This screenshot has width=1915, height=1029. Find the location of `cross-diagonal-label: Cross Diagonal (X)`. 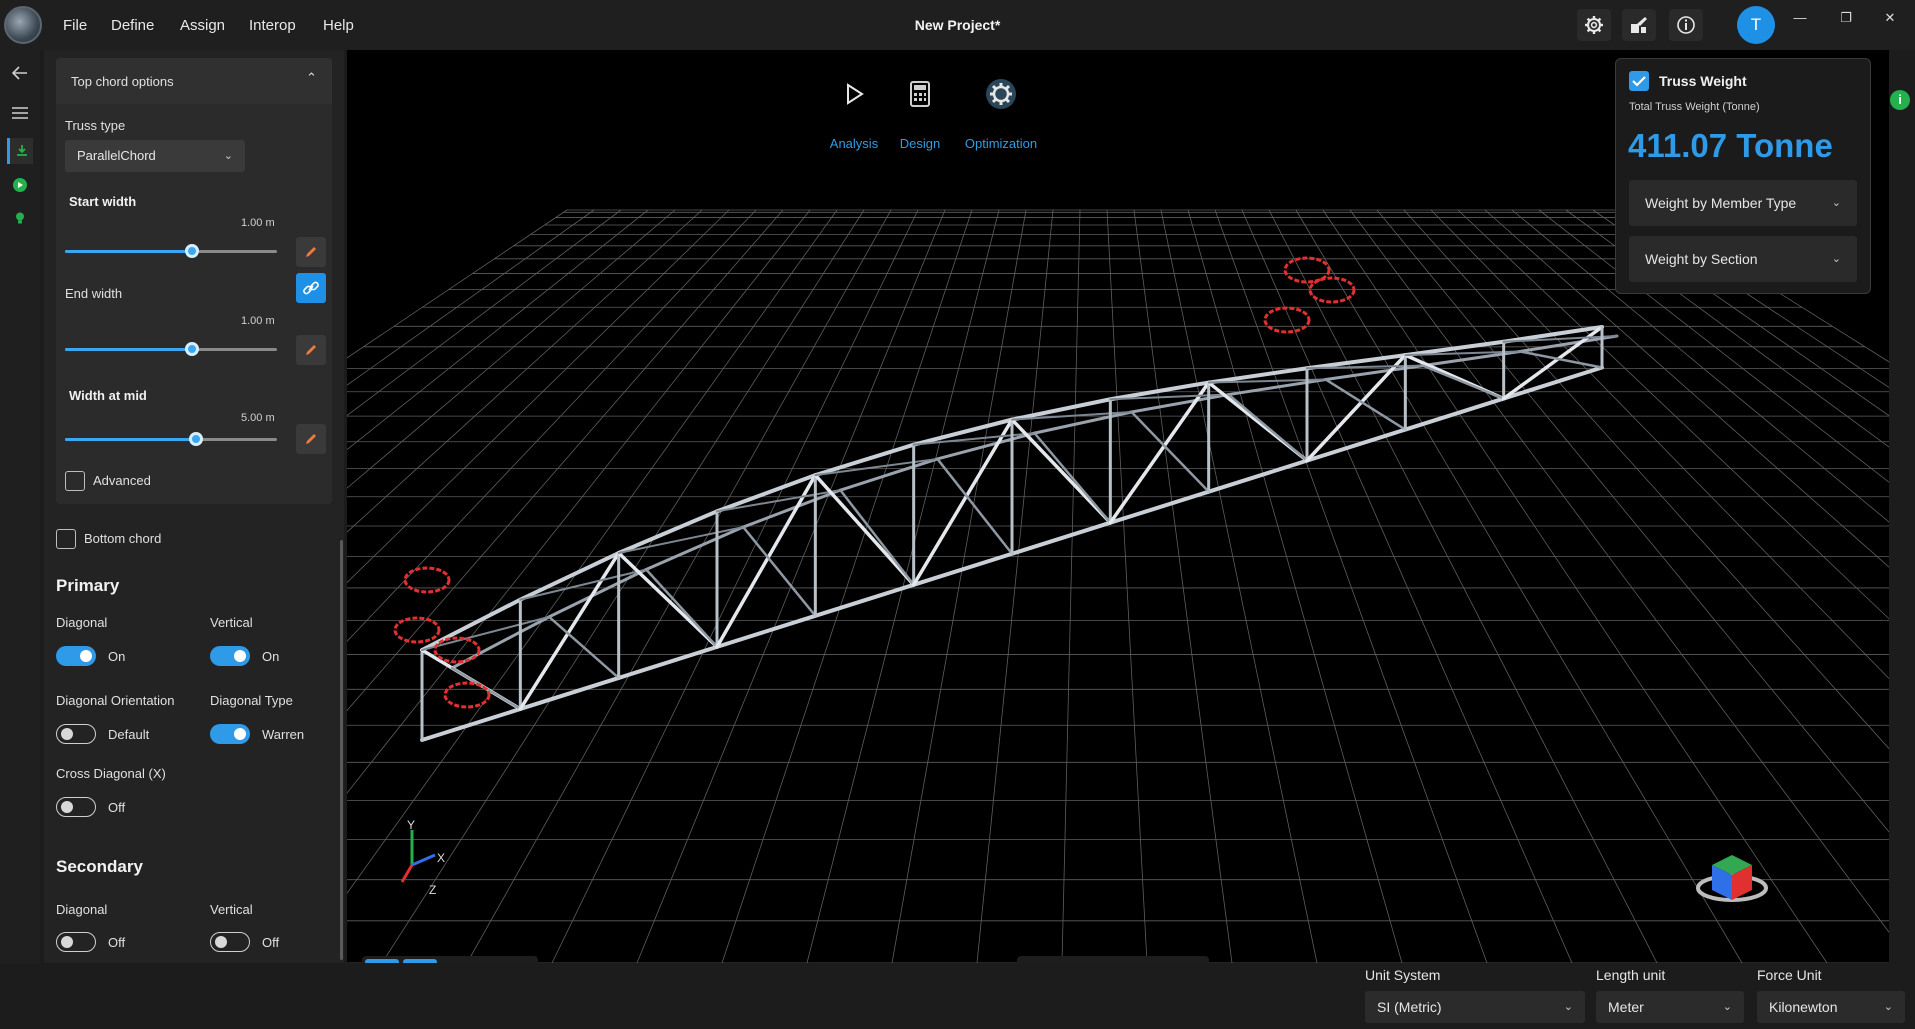

cross-diagonal-label: Cross Diagonal (X) is located at coordinates (111, 773).